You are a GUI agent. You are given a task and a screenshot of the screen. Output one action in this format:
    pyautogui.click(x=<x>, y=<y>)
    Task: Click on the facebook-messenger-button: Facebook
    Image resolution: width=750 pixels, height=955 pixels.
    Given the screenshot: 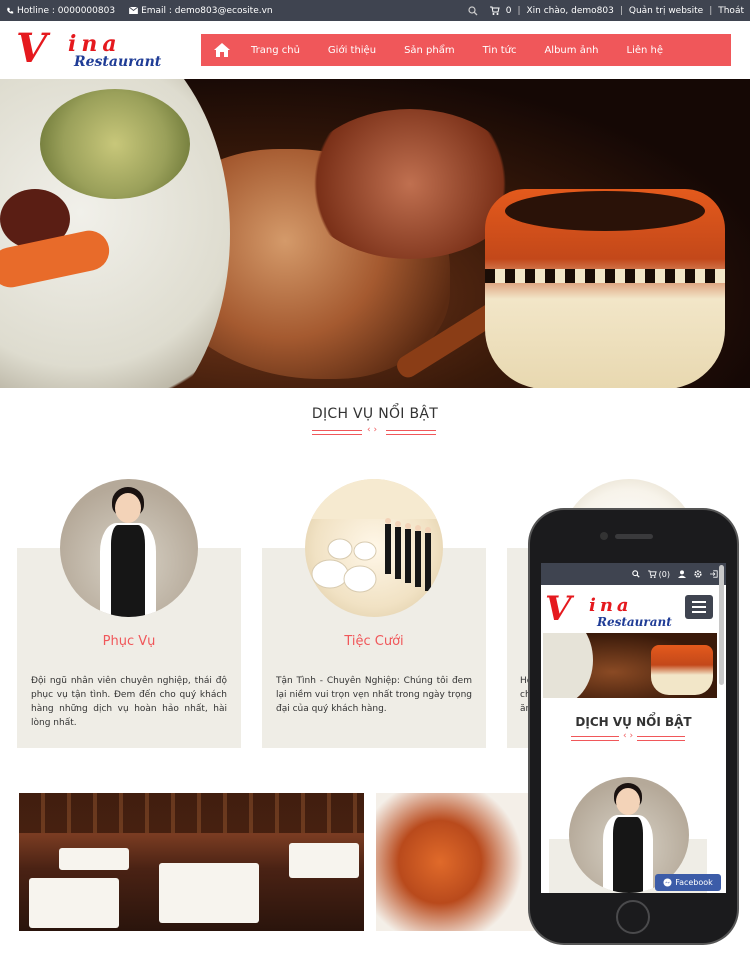 What is the action you would take?
    pyautogui.click(x=688, y=882)
    